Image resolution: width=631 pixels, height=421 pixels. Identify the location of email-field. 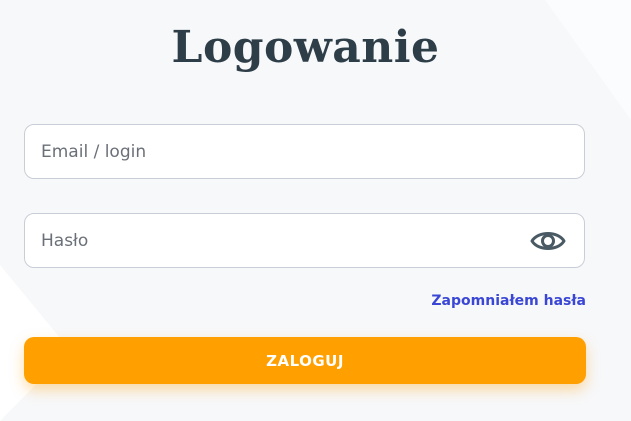
(304, 151).